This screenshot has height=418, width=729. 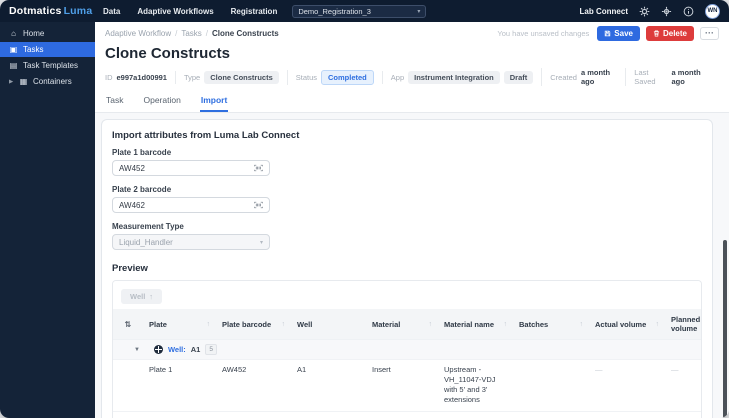 What do you see at coordinates (11, 82) in the screenshot?
I see `caret-right-icon: ▶` at bounding box center [11, 82].